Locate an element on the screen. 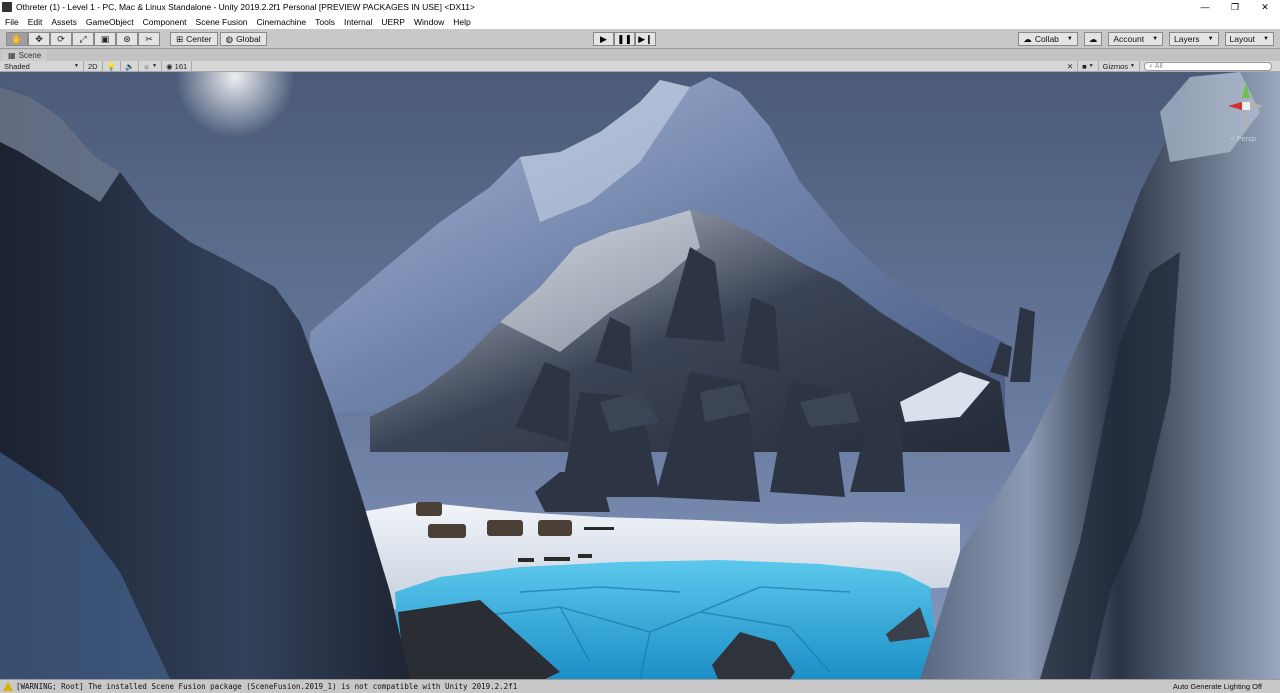  persp-label: < Persp is located at coordinates (1243, 138).